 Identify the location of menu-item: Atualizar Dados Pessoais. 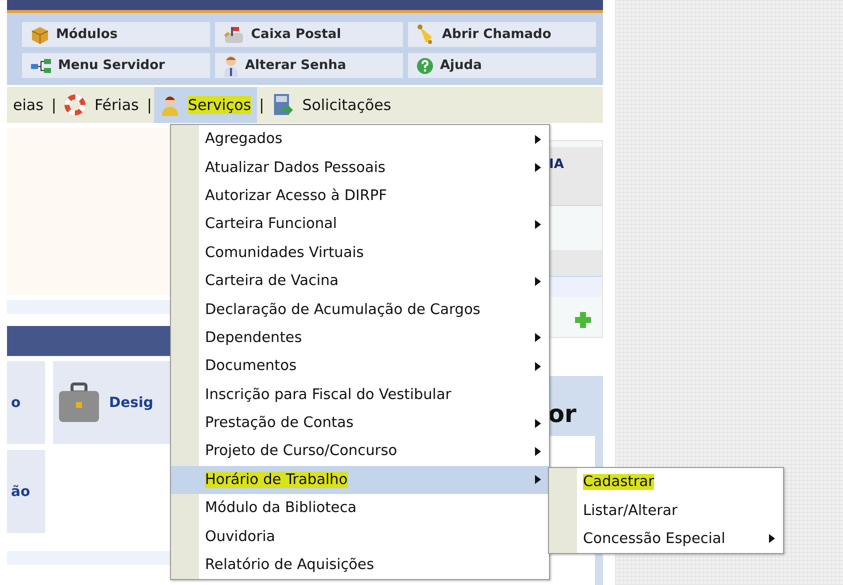
(360, 167).